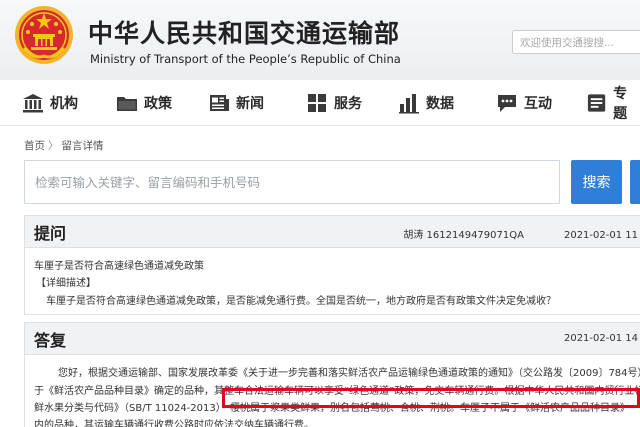 This screenshot has width=640, height=427. I want to click on message-search-input, so click(292, 182).